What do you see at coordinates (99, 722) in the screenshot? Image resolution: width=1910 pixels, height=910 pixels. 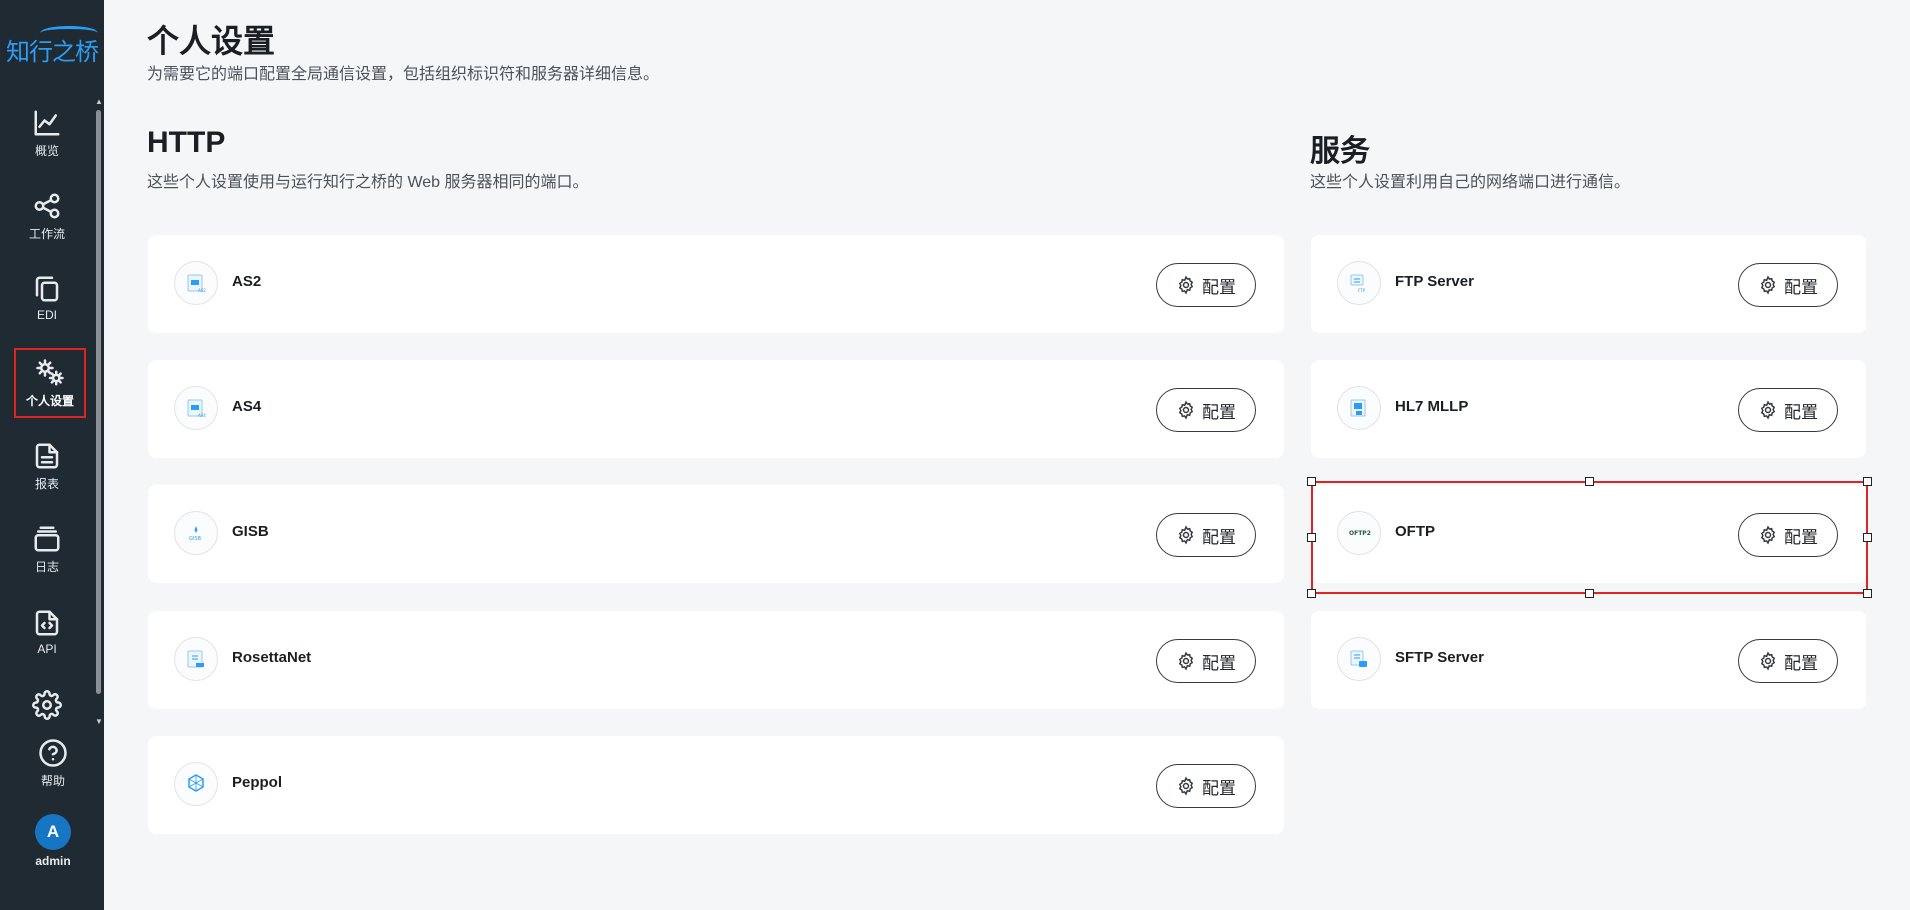 I see `scroll-down-icon: ▼` at bounding box center [99, 722].